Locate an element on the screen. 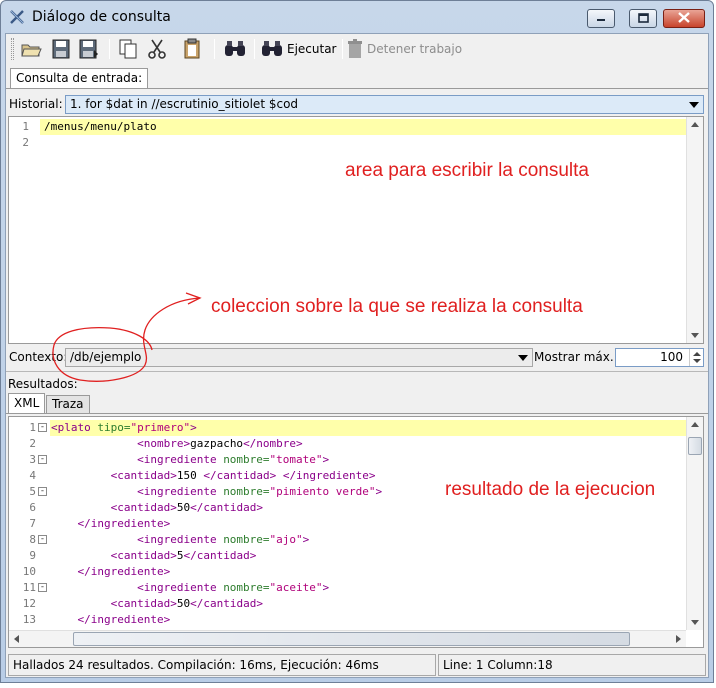 The image size is (716, 688). line-number: 10 is located at coordinates (29, 571).